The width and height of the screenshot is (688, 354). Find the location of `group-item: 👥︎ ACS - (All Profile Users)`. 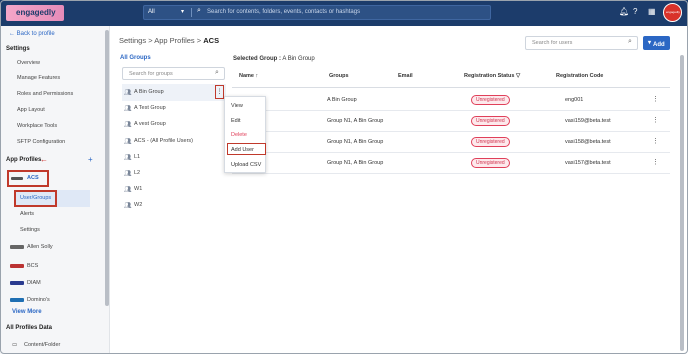

group-item: 👥︎ ACS - (All Profile Users) is located at coordinates (174, 141).